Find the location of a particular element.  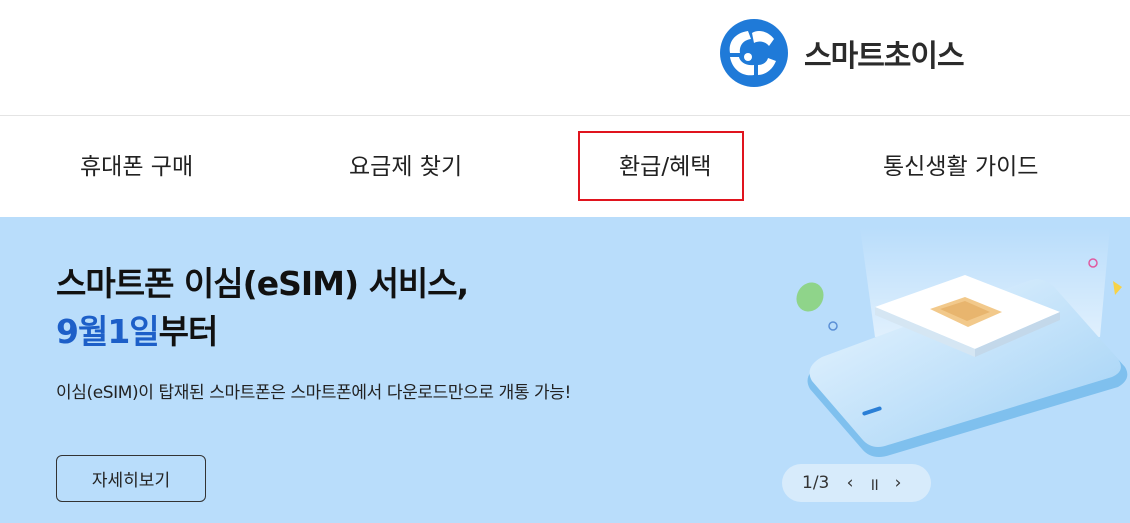

chevron-right-icon: › is located at coordinates (898, 483).